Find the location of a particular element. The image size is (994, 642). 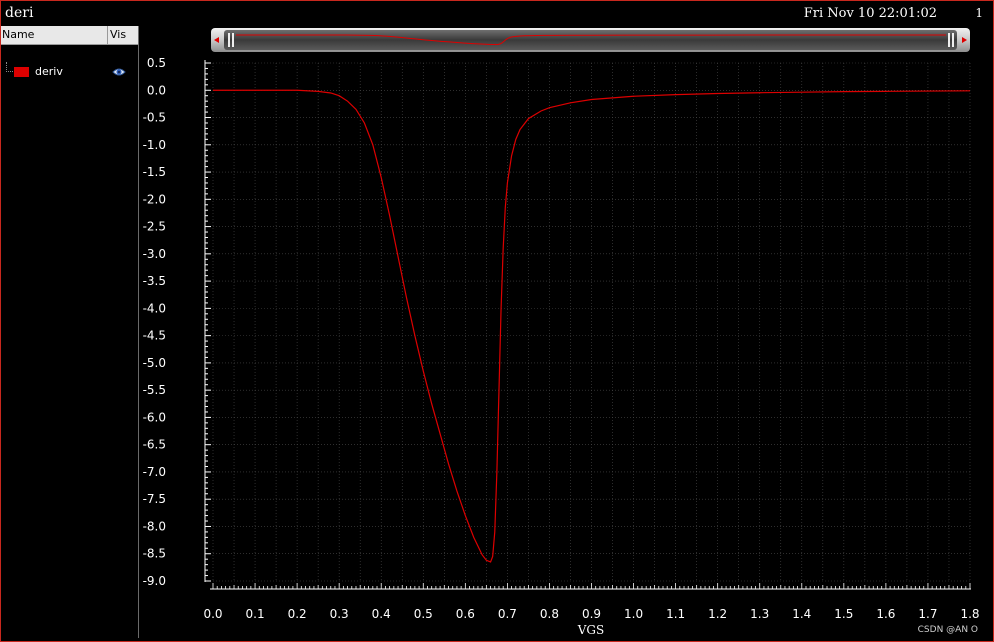

y-tick-label: -6.5 is located at coordinates (154, 445).